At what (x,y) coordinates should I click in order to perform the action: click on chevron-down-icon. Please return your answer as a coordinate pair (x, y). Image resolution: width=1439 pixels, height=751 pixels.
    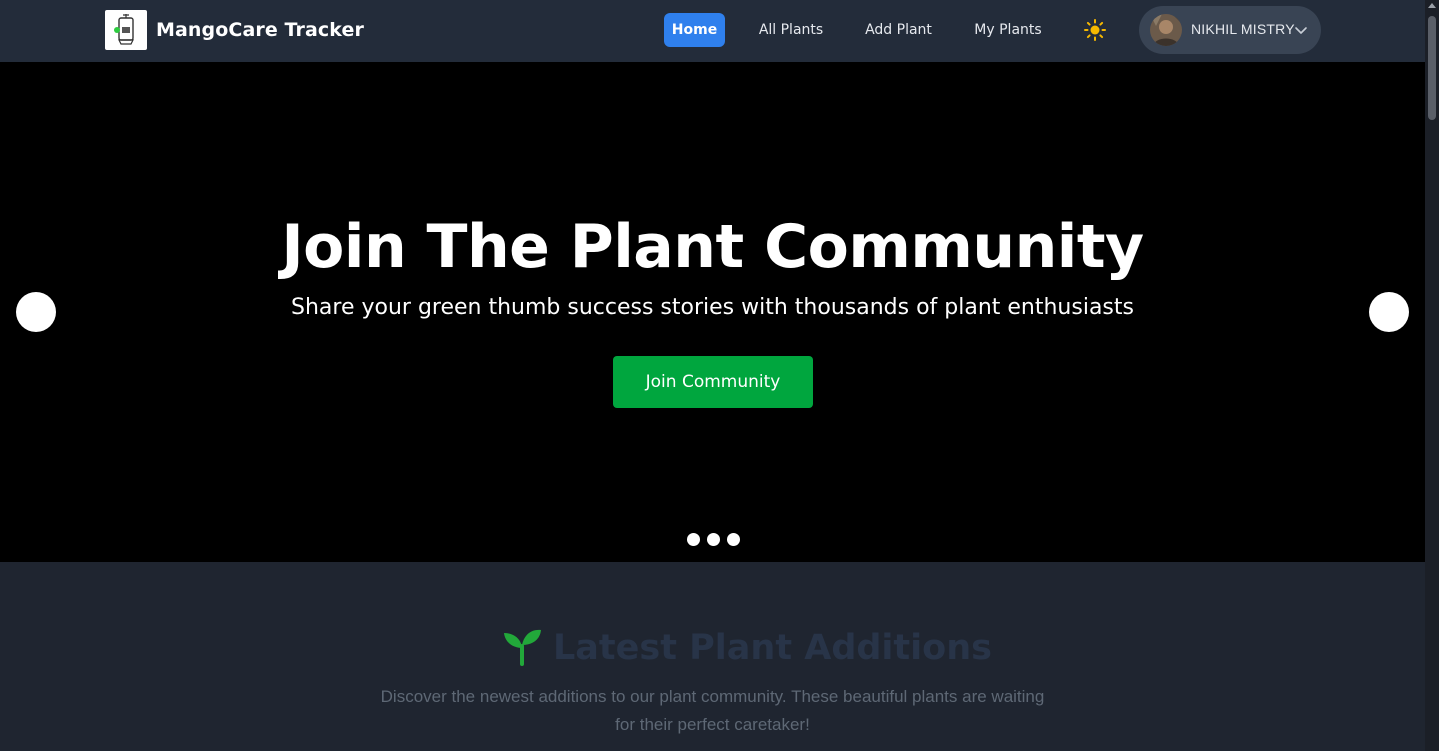
    Looking at the image, I should click on (1301, 30).